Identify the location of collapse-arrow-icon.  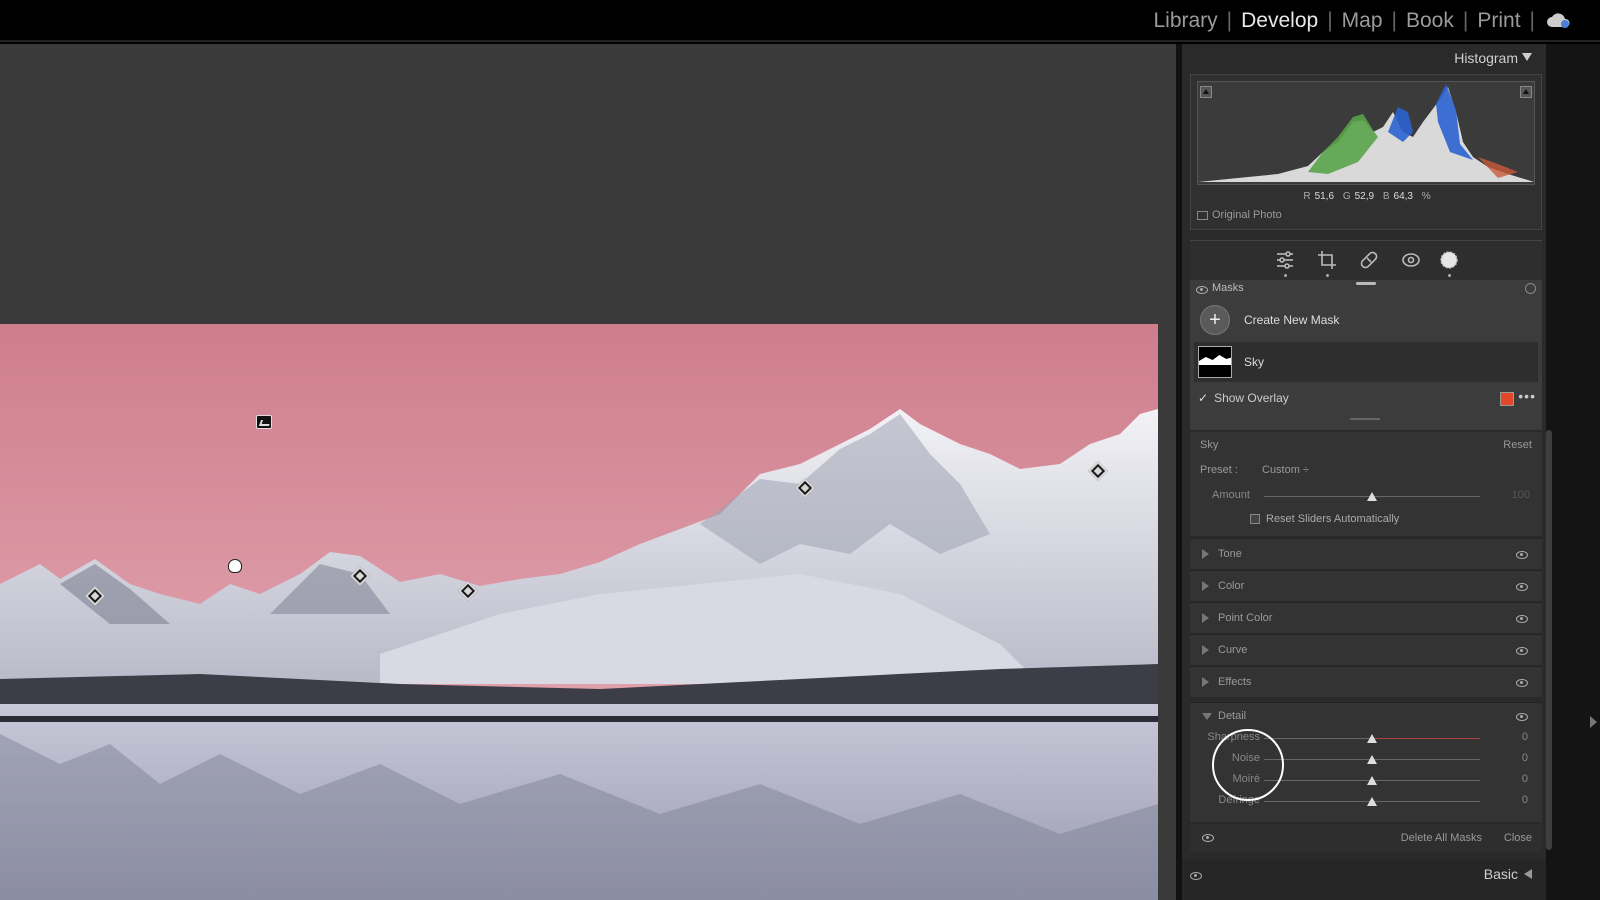
(1207, 716).